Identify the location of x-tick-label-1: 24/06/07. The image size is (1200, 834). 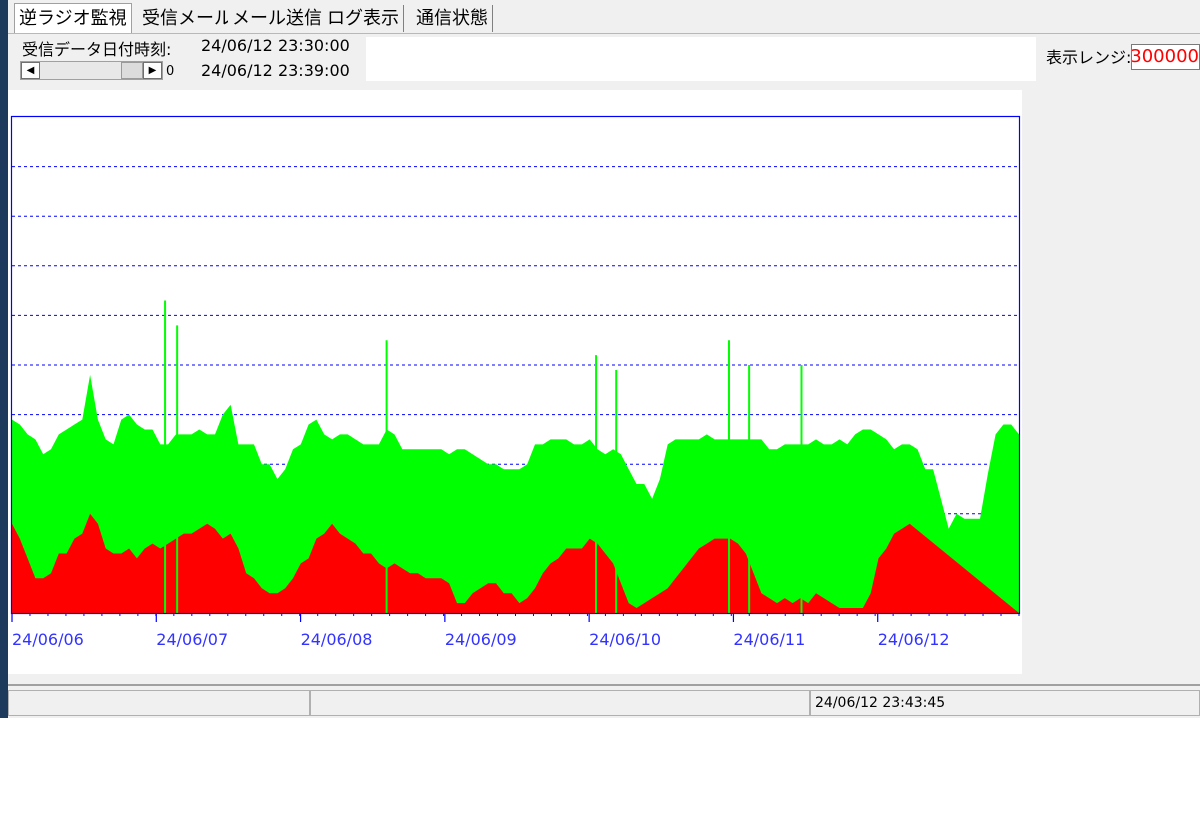
(192, 639).